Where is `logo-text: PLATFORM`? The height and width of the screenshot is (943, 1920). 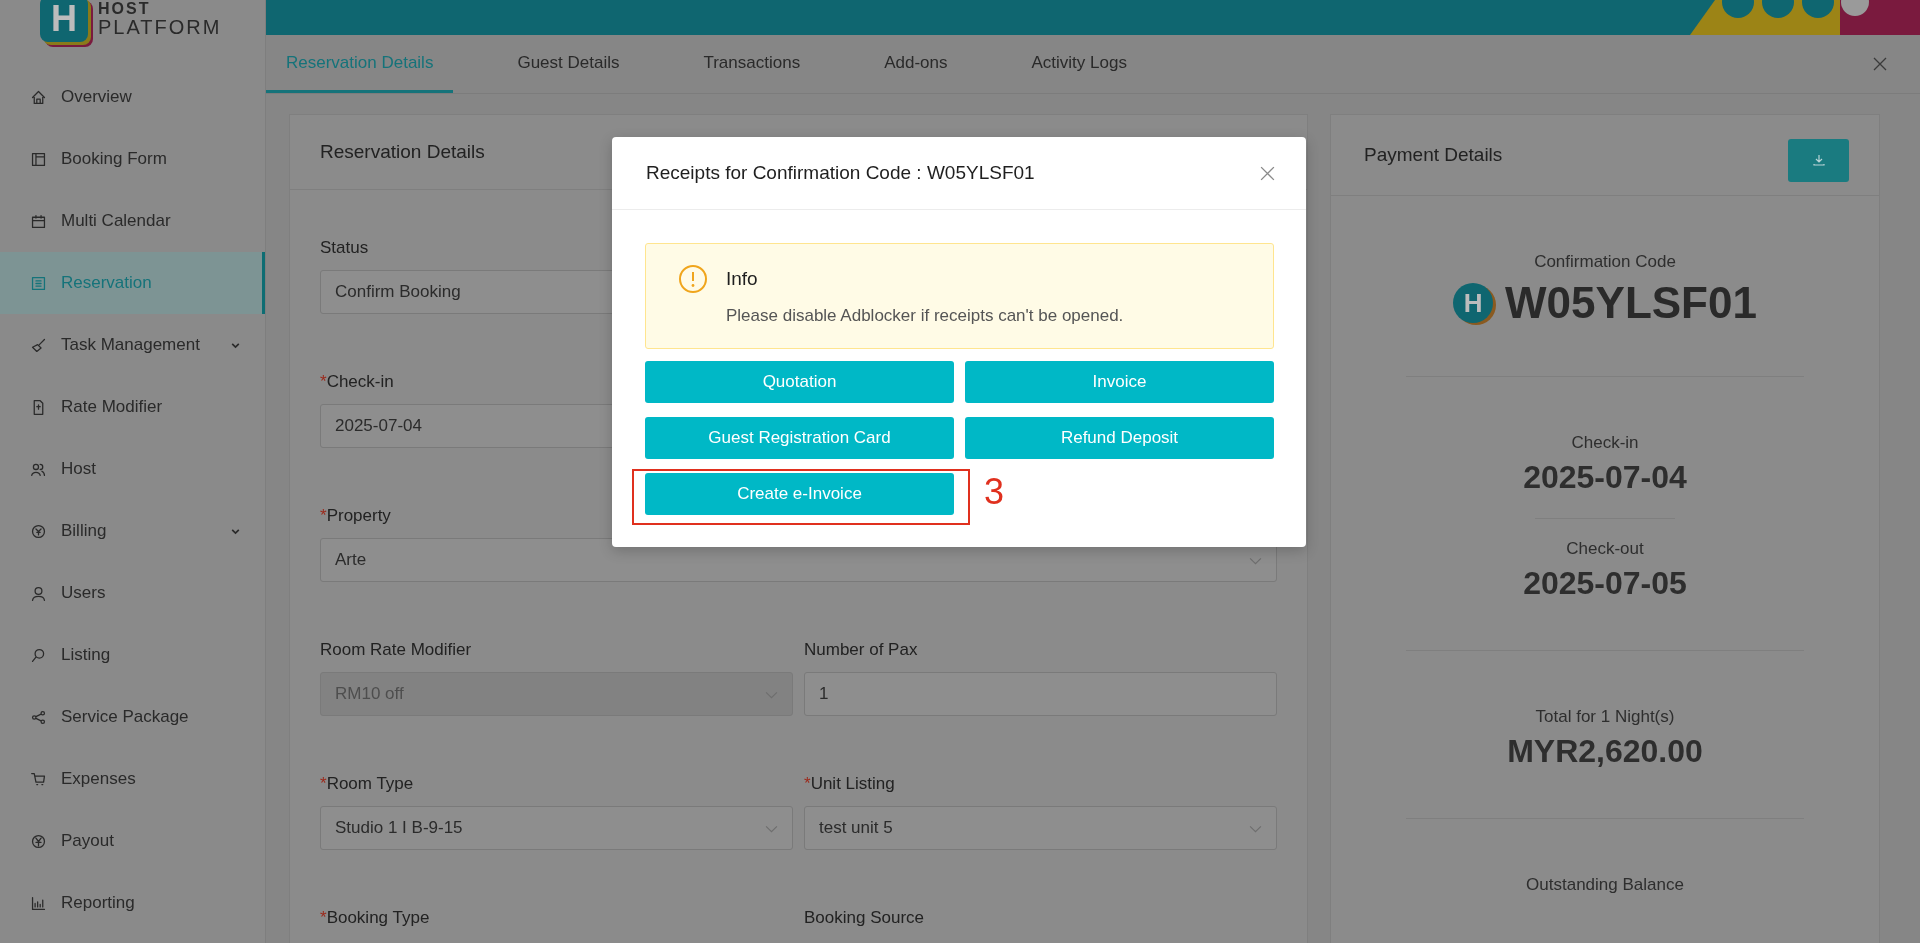
logo-text: PLATFORM is located at coordinates (160, 27).